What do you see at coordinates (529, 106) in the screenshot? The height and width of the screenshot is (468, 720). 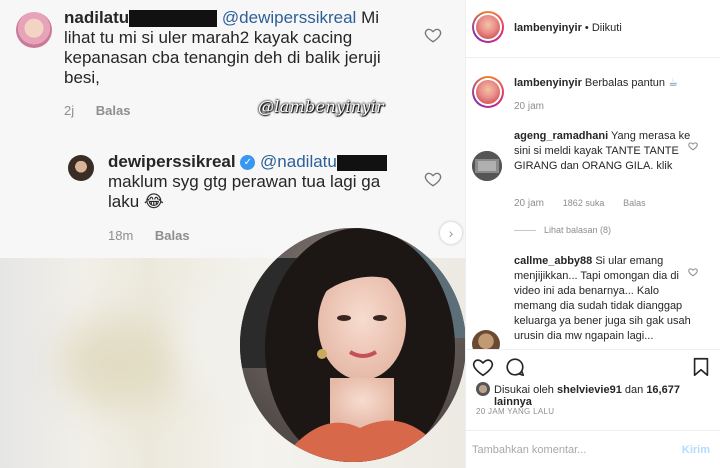 I see `caption-time: 20 jam` at bounding box center [529, 106].